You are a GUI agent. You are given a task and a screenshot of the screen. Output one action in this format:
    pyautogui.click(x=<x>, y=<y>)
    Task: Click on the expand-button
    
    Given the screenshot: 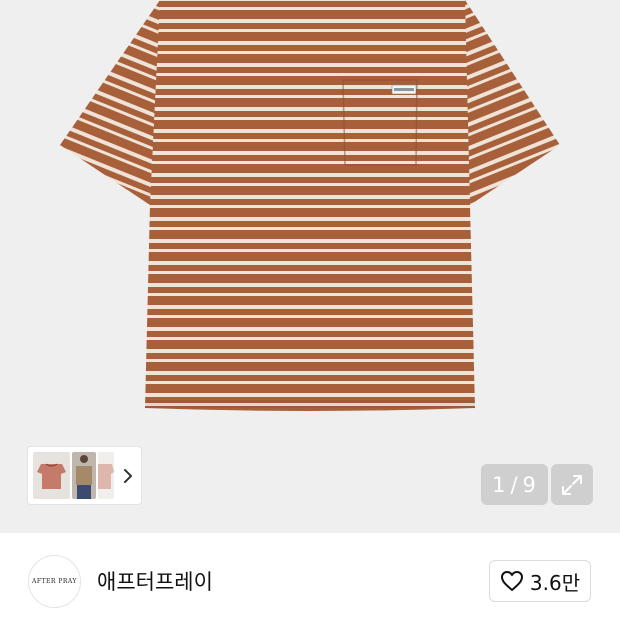 What is the action you would take?
    pyautogui.click(x=572, y=484)
    